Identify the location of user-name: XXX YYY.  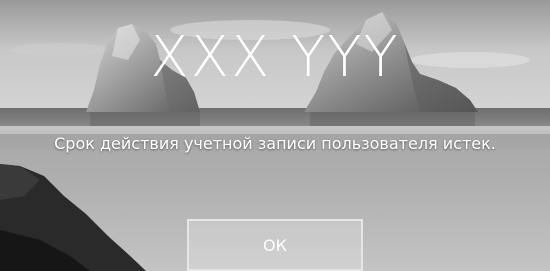
(275, 57).